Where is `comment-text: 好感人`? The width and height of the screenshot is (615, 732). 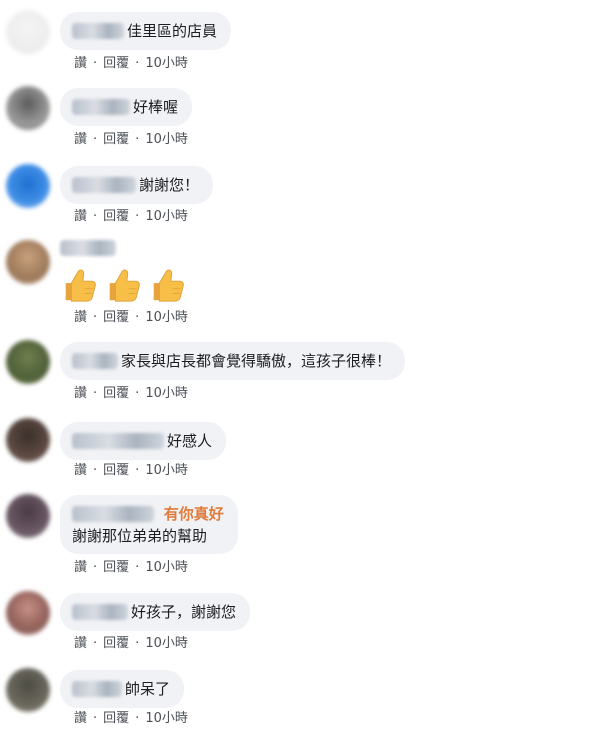
comment-text: 好感人 is located at coordinates (190, 441).